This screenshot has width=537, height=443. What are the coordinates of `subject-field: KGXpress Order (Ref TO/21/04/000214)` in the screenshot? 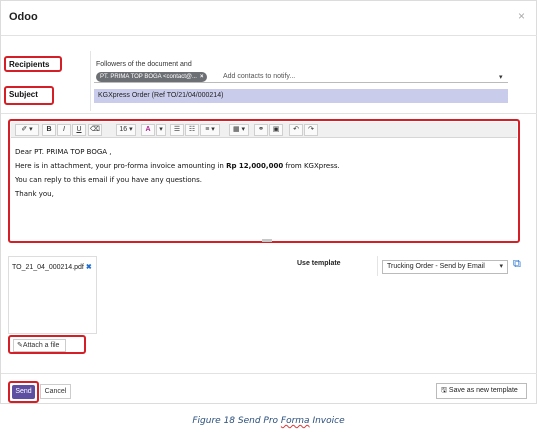 It's located at (301, 96).